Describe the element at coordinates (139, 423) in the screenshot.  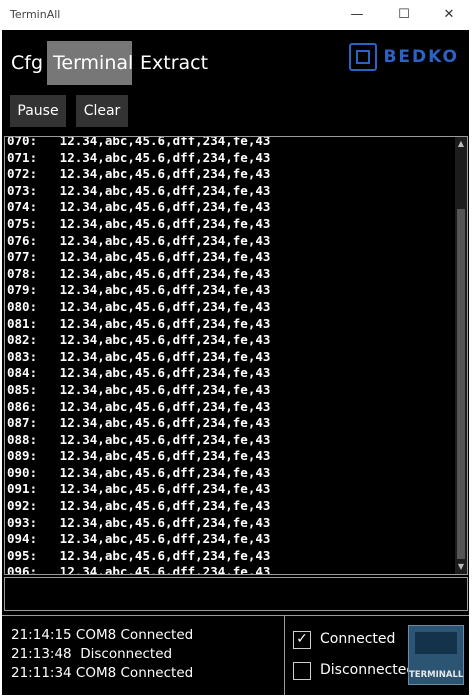
I see `terminal-line: 087: 12.34,abc,45.6,dff,234,fe,43` at that location.